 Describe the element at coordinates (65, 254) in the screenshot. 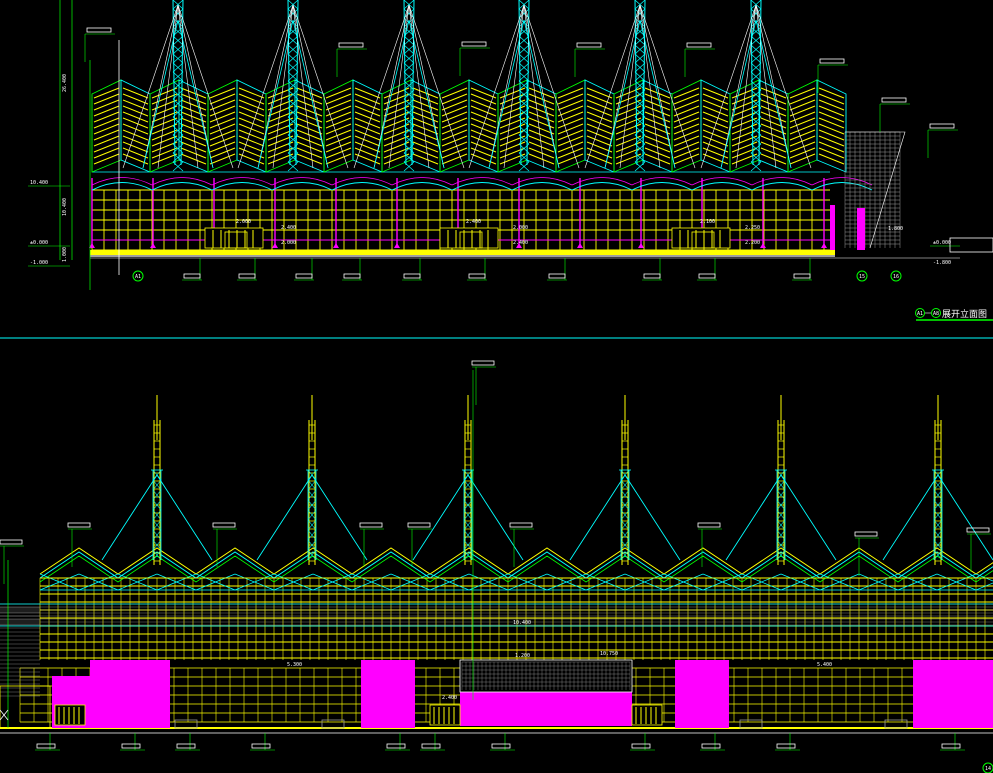

I see `dimension-text: 1.000` at that location.